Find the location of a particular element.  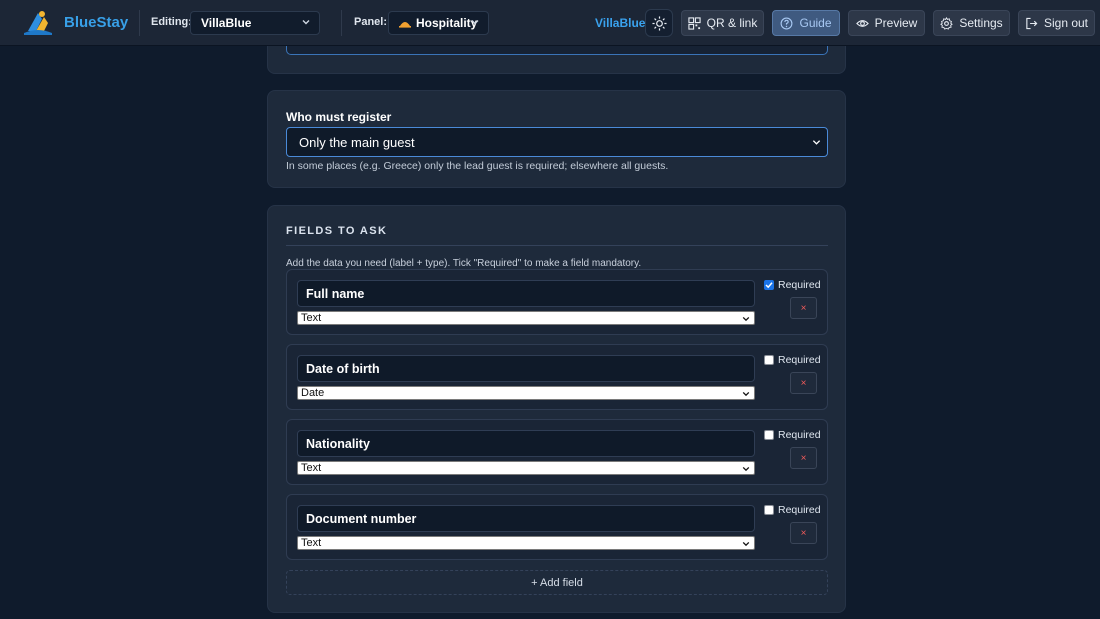

editing-select: VillaBlue is located at coordinates (255, 23).